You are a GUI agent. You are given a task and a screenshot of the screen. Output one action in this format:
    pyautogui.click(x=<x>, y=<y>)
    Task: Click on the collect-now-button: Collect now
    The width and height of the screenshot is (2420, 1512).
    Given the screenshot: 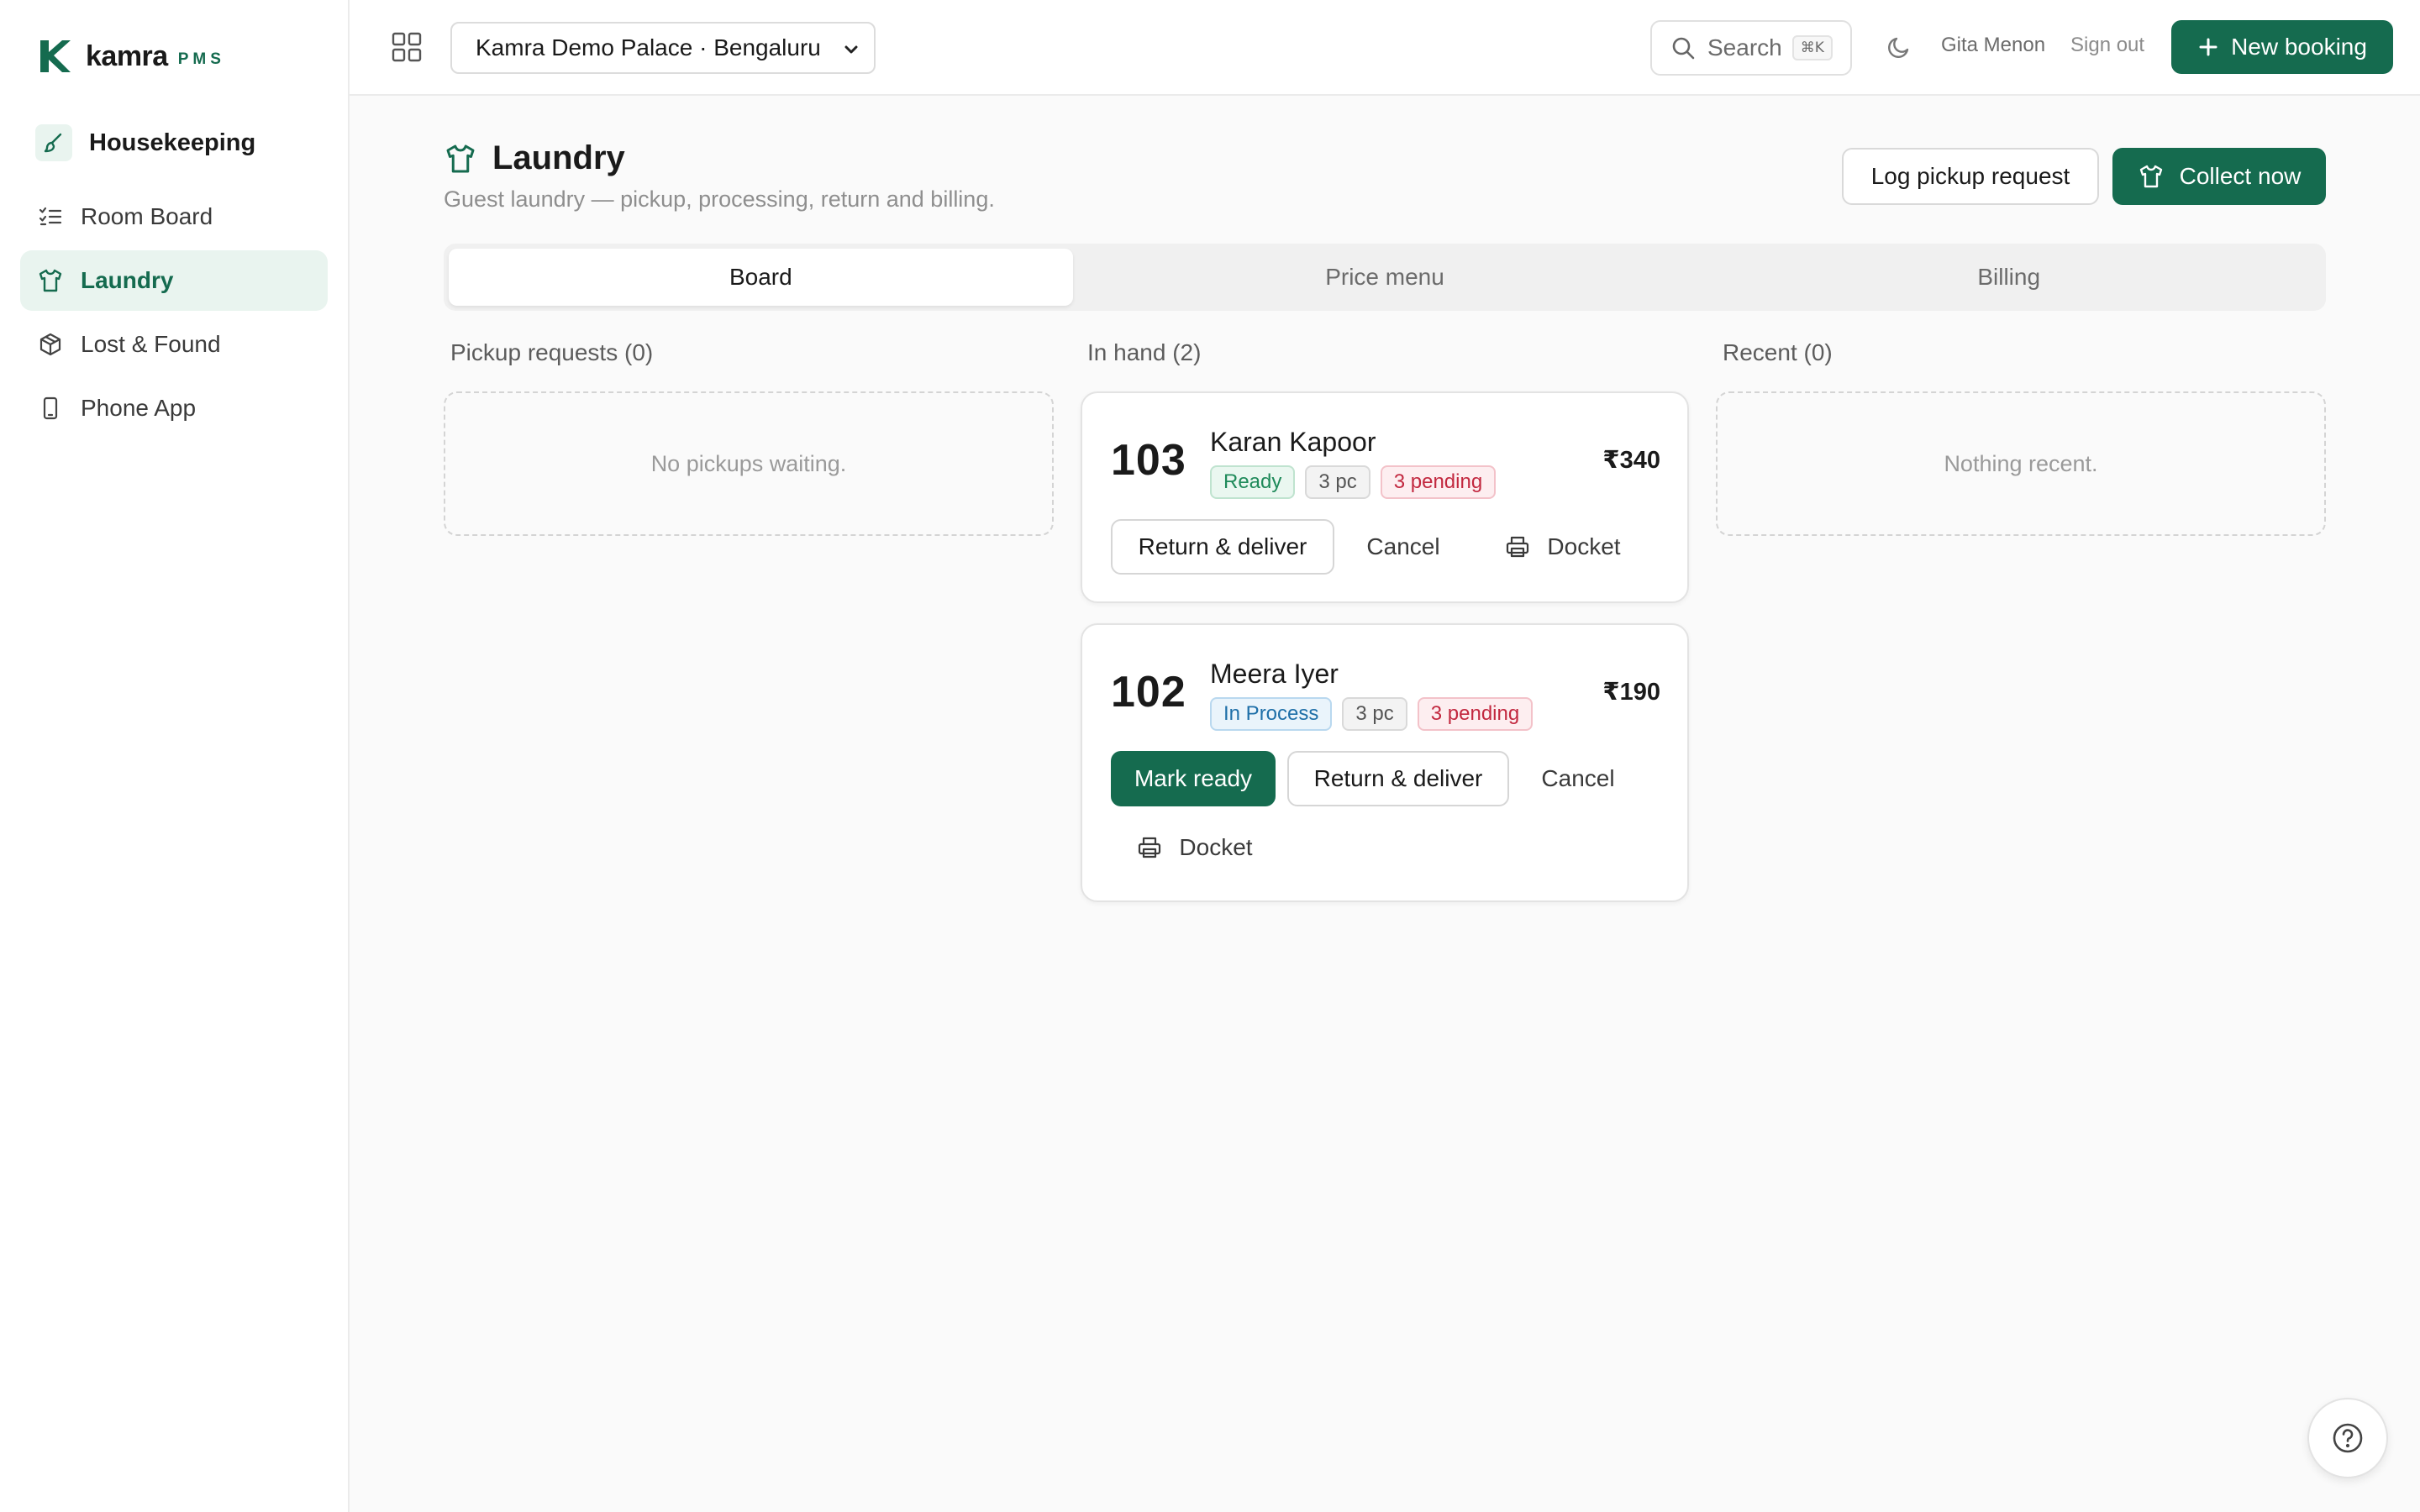 What is the action you would take?
    pyautogui.click(x=2219, y=176)
    